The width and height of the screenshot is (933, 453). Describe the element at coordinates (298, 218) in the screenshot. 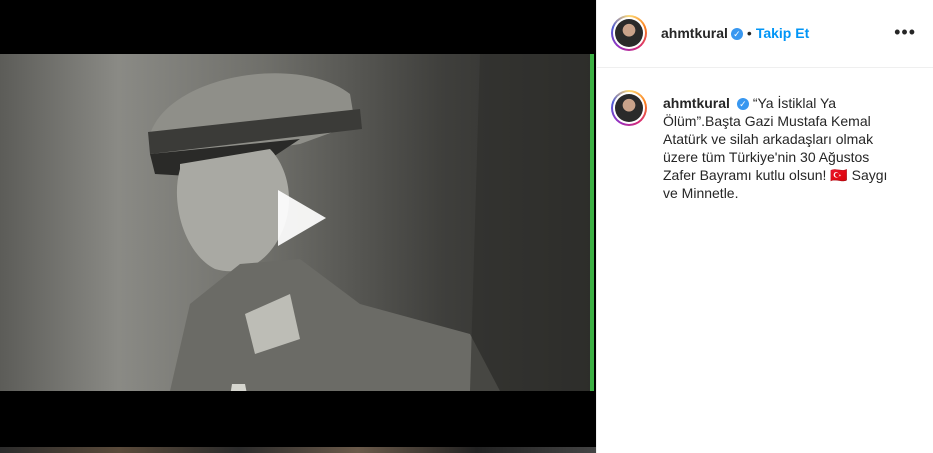

I see `play-icon` at that location.